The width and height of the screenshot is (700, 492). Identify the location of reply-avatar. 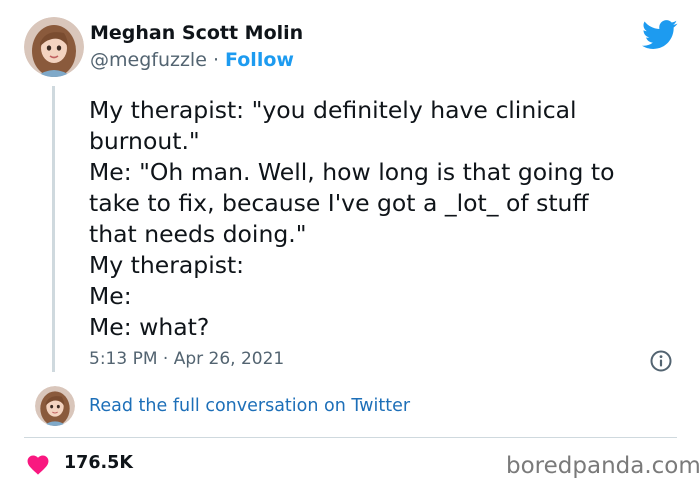
(55, 406).